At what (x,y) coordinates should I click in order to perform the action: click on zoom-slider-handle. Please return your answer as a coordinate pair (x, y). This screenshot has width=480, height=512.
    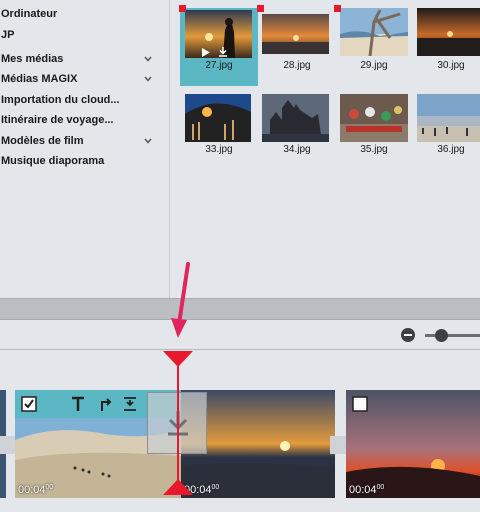
    Looking at the image, I should click on (441, 335).